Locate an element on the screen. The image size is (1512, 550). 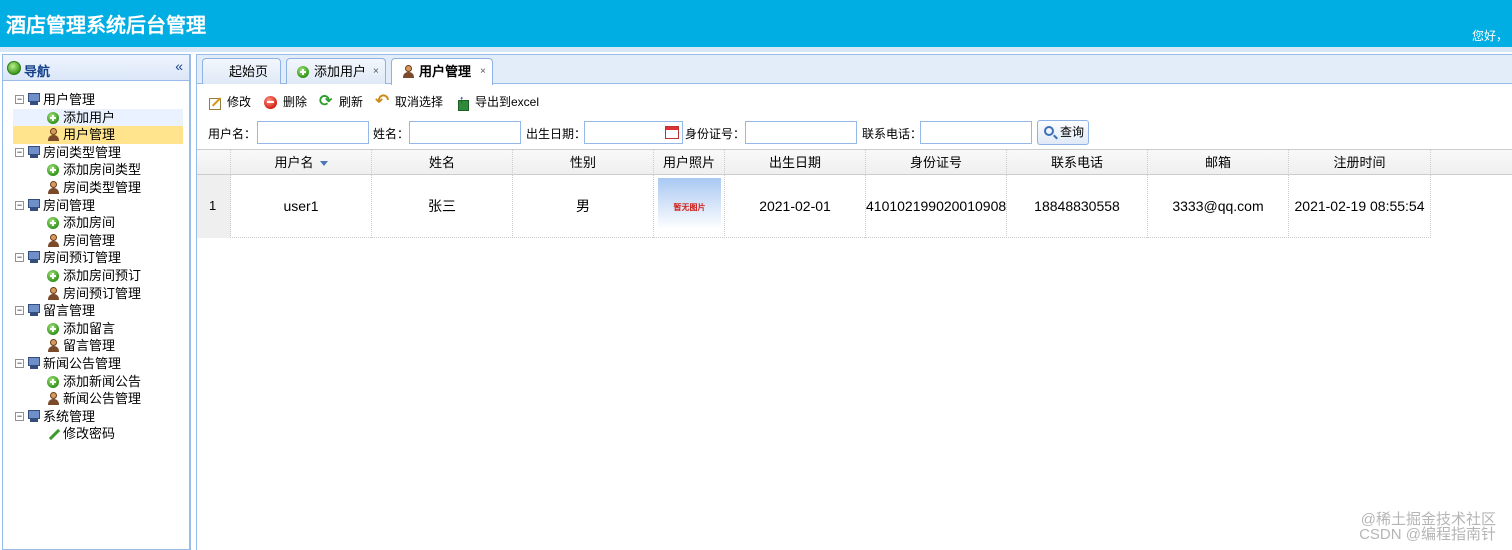
tree-item-label: 修改密码 is located at coordinates (89, 434).